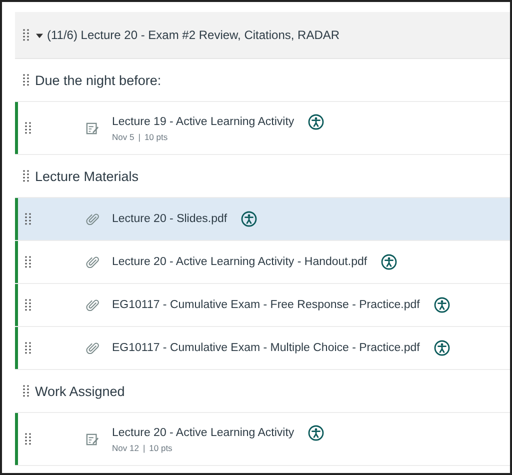 The width and height of the screenshot is (512, 475). I want to click on module-header: (11/6) Lecture 20 - Exam #2 Review, Citations, RADAR, so click(262, 35).